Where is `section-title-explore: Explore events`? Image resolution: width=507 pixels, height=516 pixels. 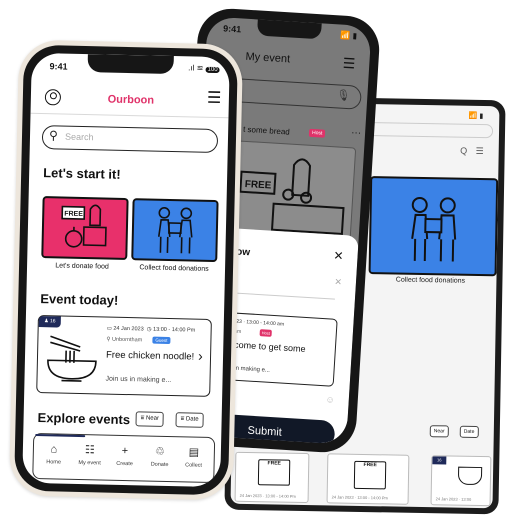 section-title-explore: Explore events is located at coordinates (84, 419).